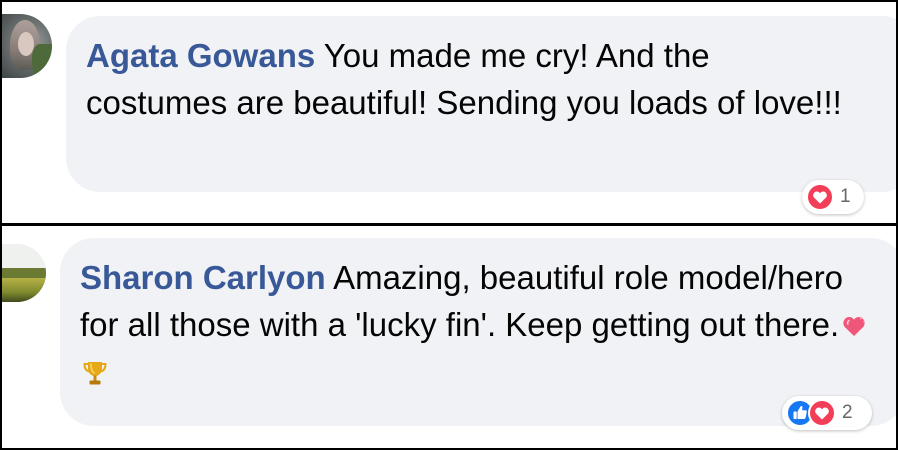  Describe the element at coordinates (845, 196) in the screenshot. I see `reaction-count: 1` at that location.